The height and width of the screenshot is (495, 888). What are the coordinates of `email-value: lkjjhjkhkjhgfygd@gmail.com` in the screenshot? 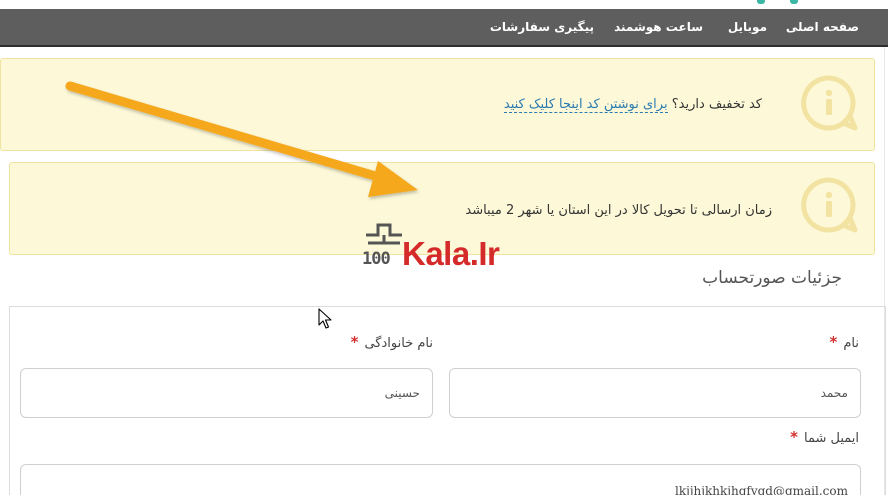 It's located at (761, 489).